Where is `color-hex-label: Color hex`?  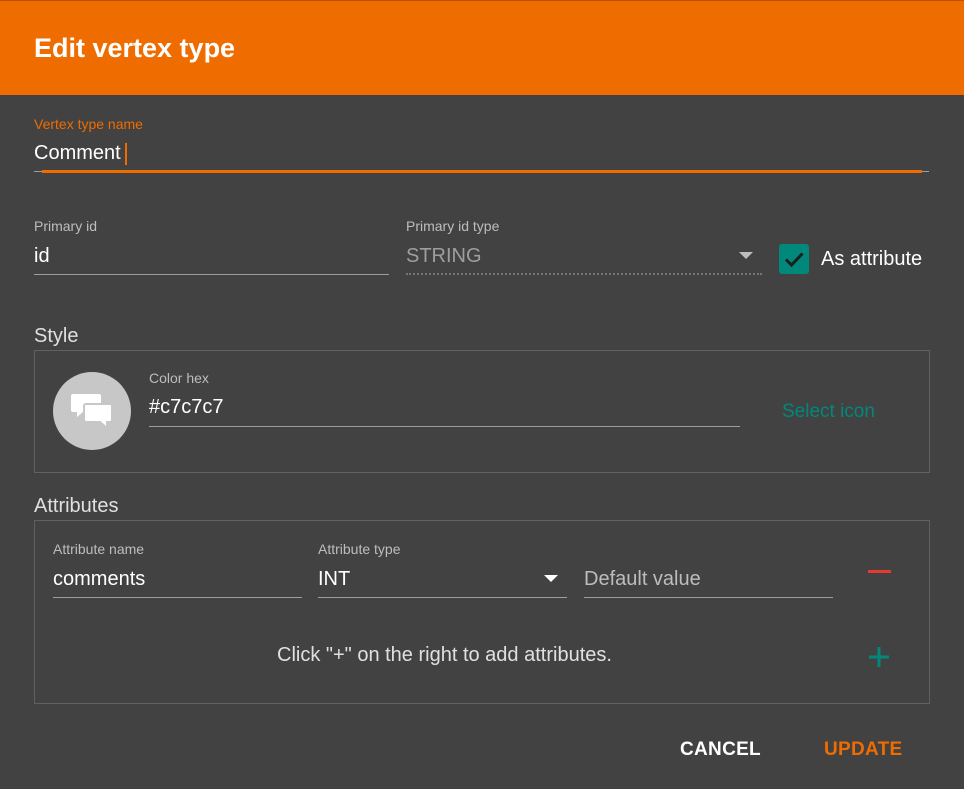 color-hex-label: Color hex is located at coordinates (179, 378).